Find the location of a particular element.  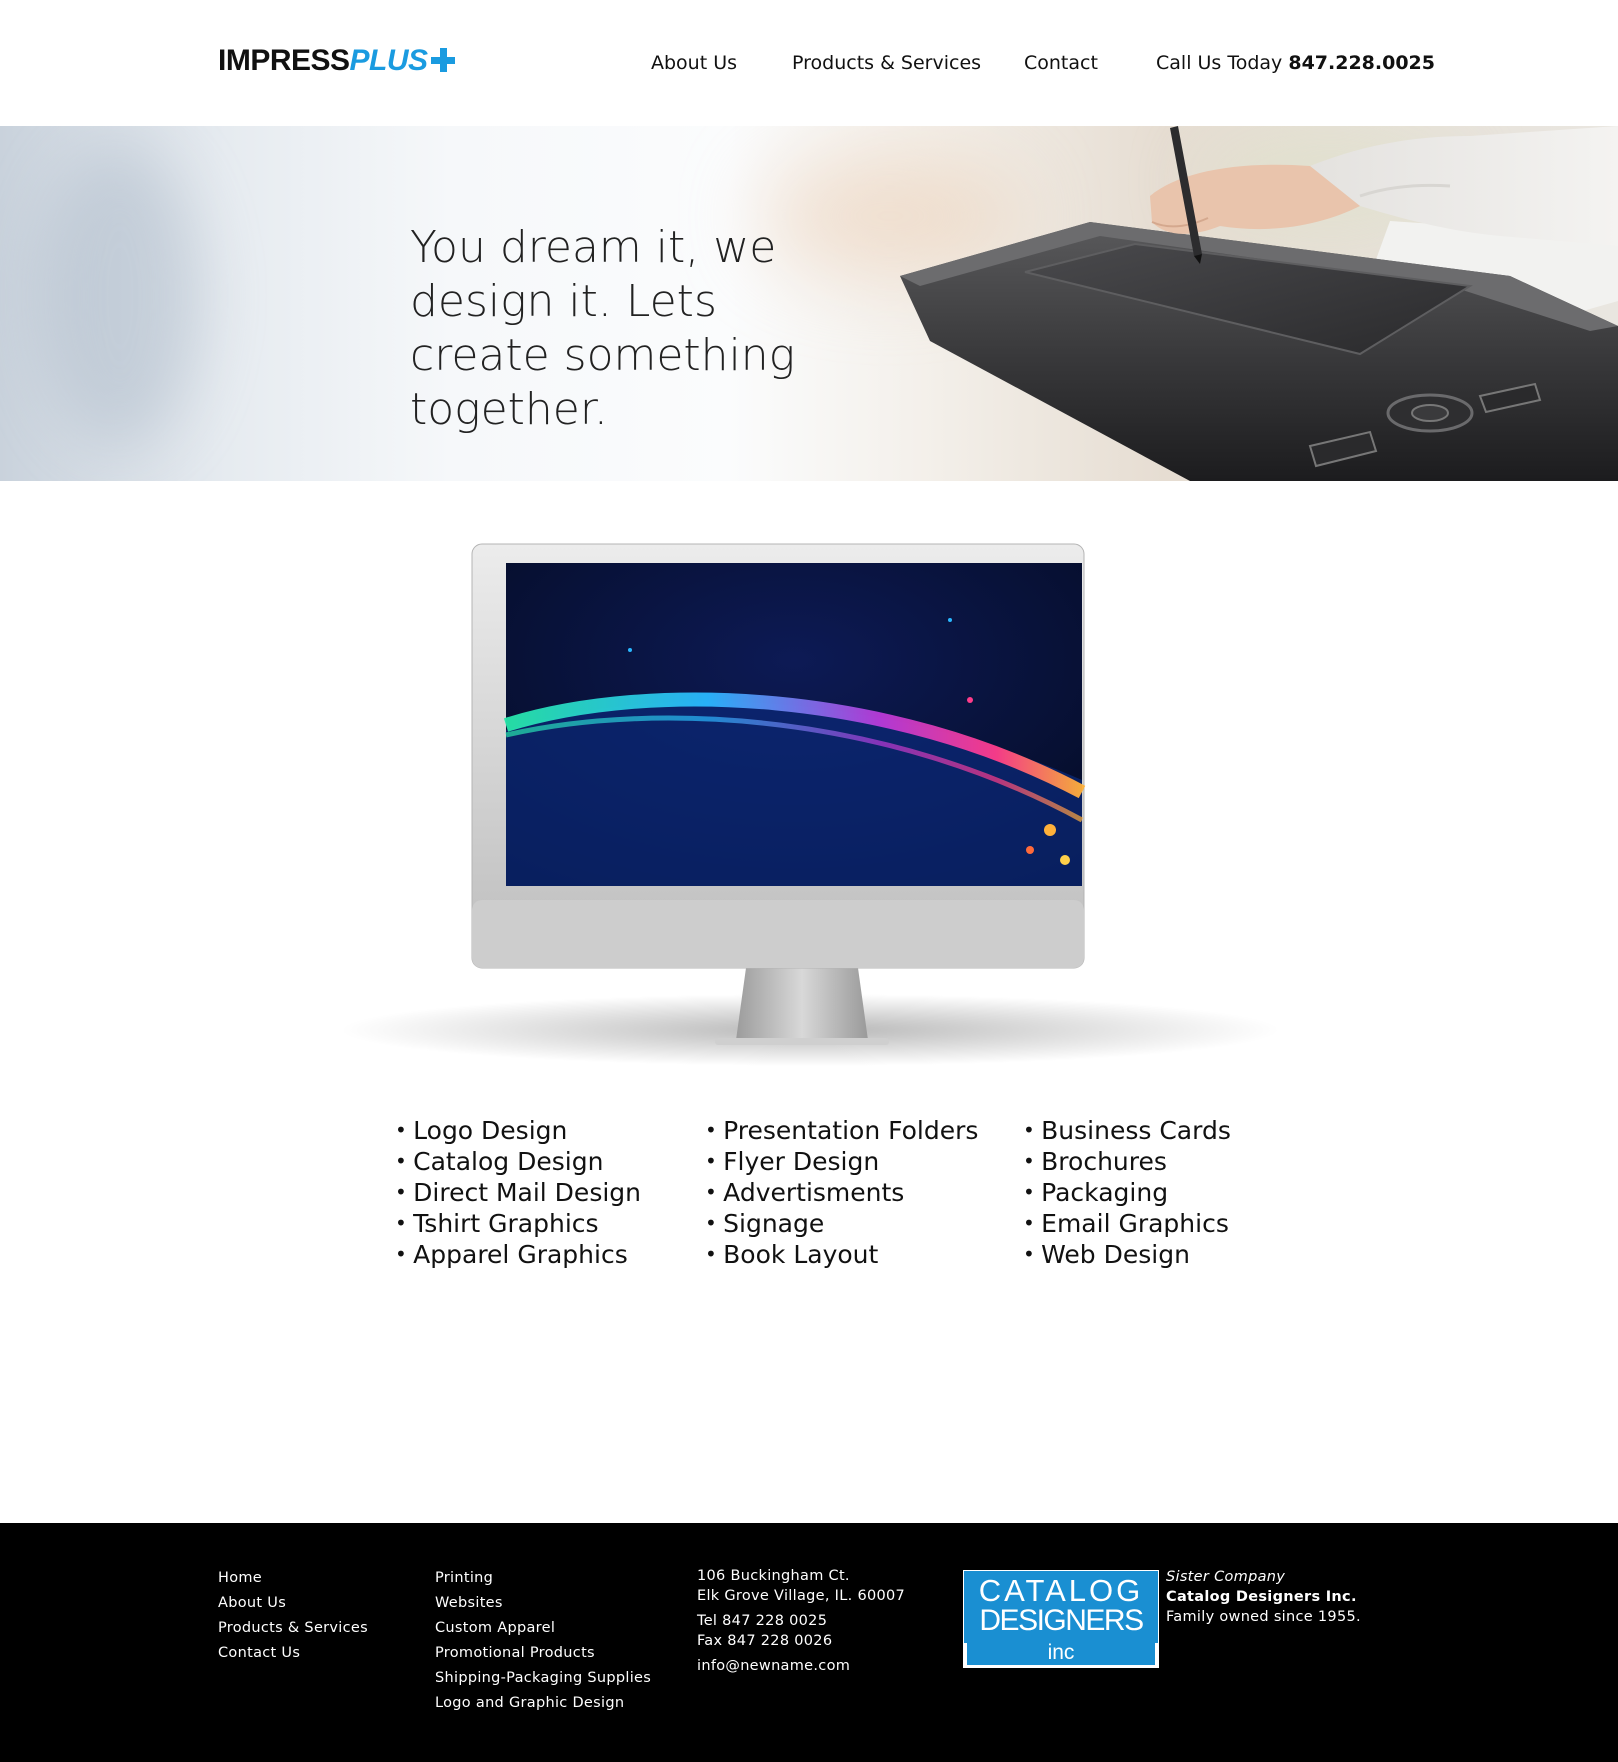

service-item: Business Cards is located at coordinates (1127, 1131).